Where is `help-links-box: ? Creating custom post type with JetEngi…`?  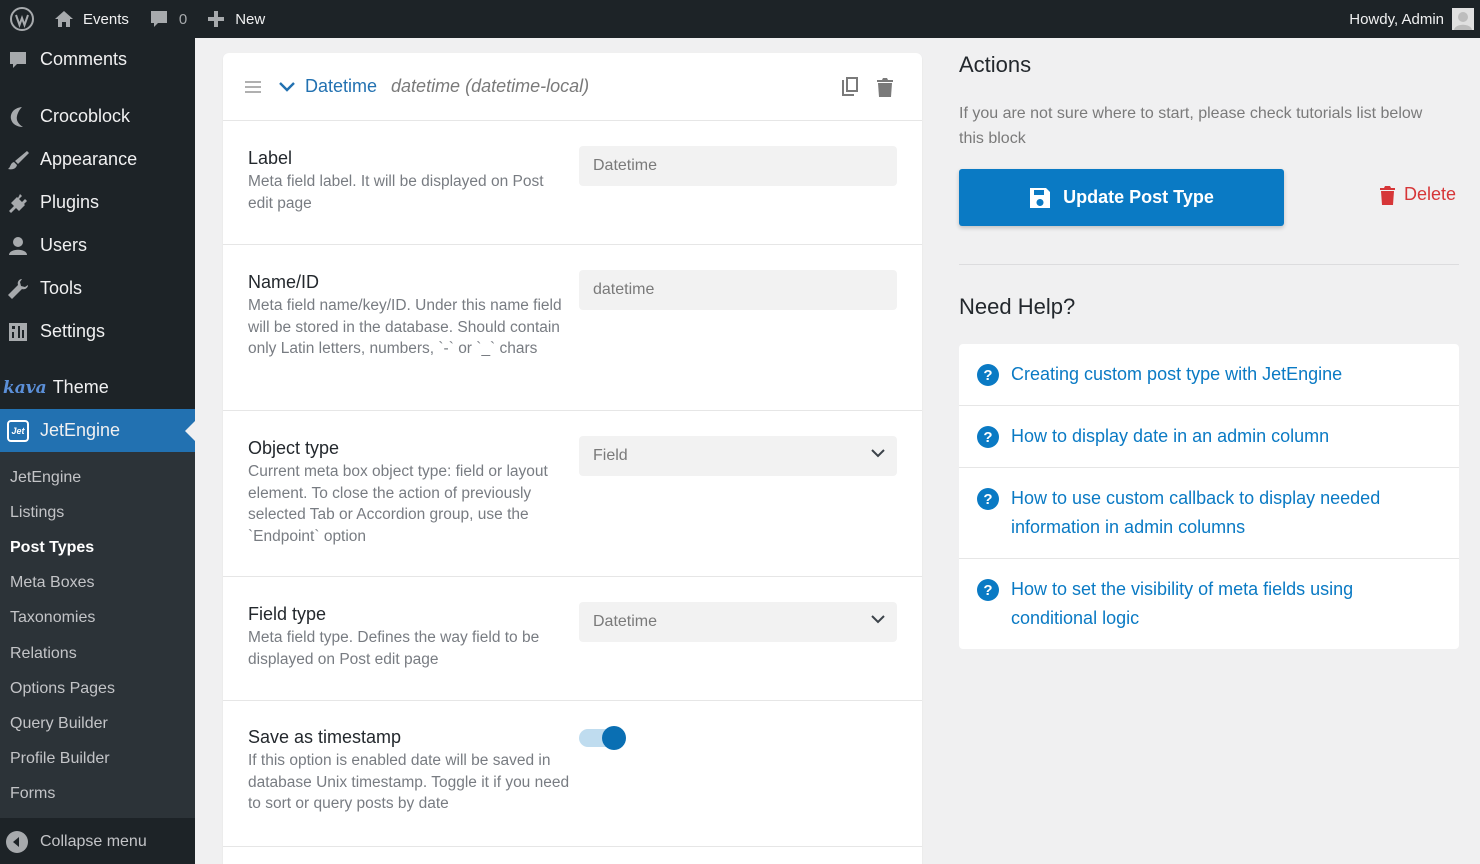
help-links-box: ? Creating custom post type with JetEngi… is located at coordinates (1209, 496).